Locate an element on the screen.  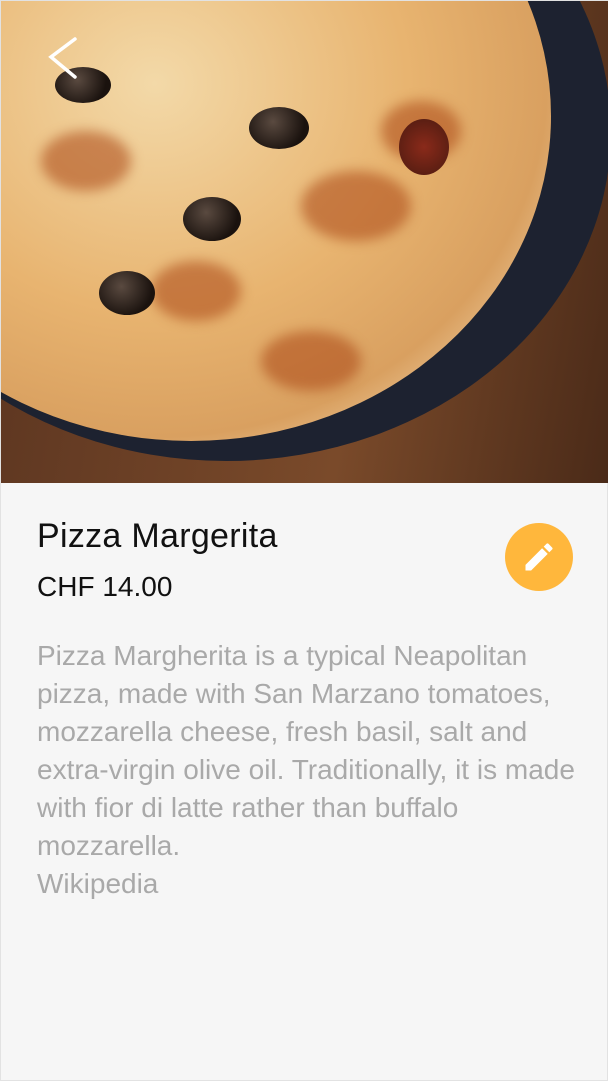
tomato is located at coordinates (424, 147).